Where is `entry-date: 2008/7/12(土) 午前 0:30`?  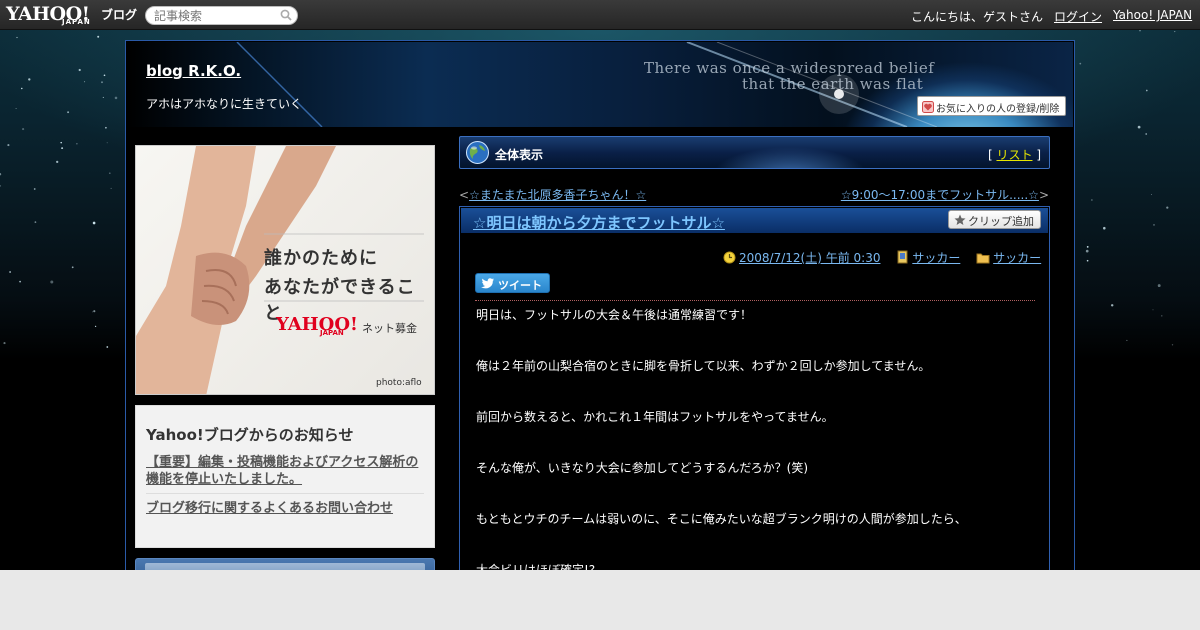 entry-date: 2008/7/12(土) 午前 0:30 is located at coordinates (801, 257).